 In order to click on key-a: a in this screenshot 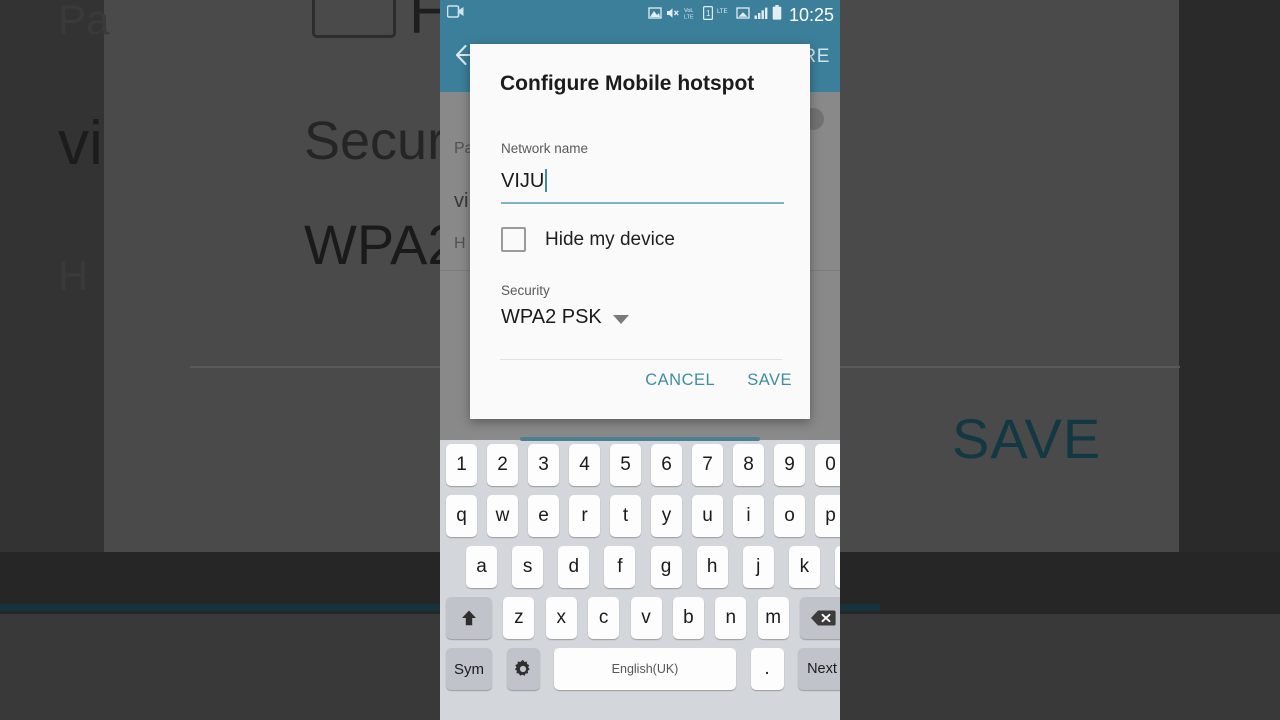, I will do `click(481, 567)`.